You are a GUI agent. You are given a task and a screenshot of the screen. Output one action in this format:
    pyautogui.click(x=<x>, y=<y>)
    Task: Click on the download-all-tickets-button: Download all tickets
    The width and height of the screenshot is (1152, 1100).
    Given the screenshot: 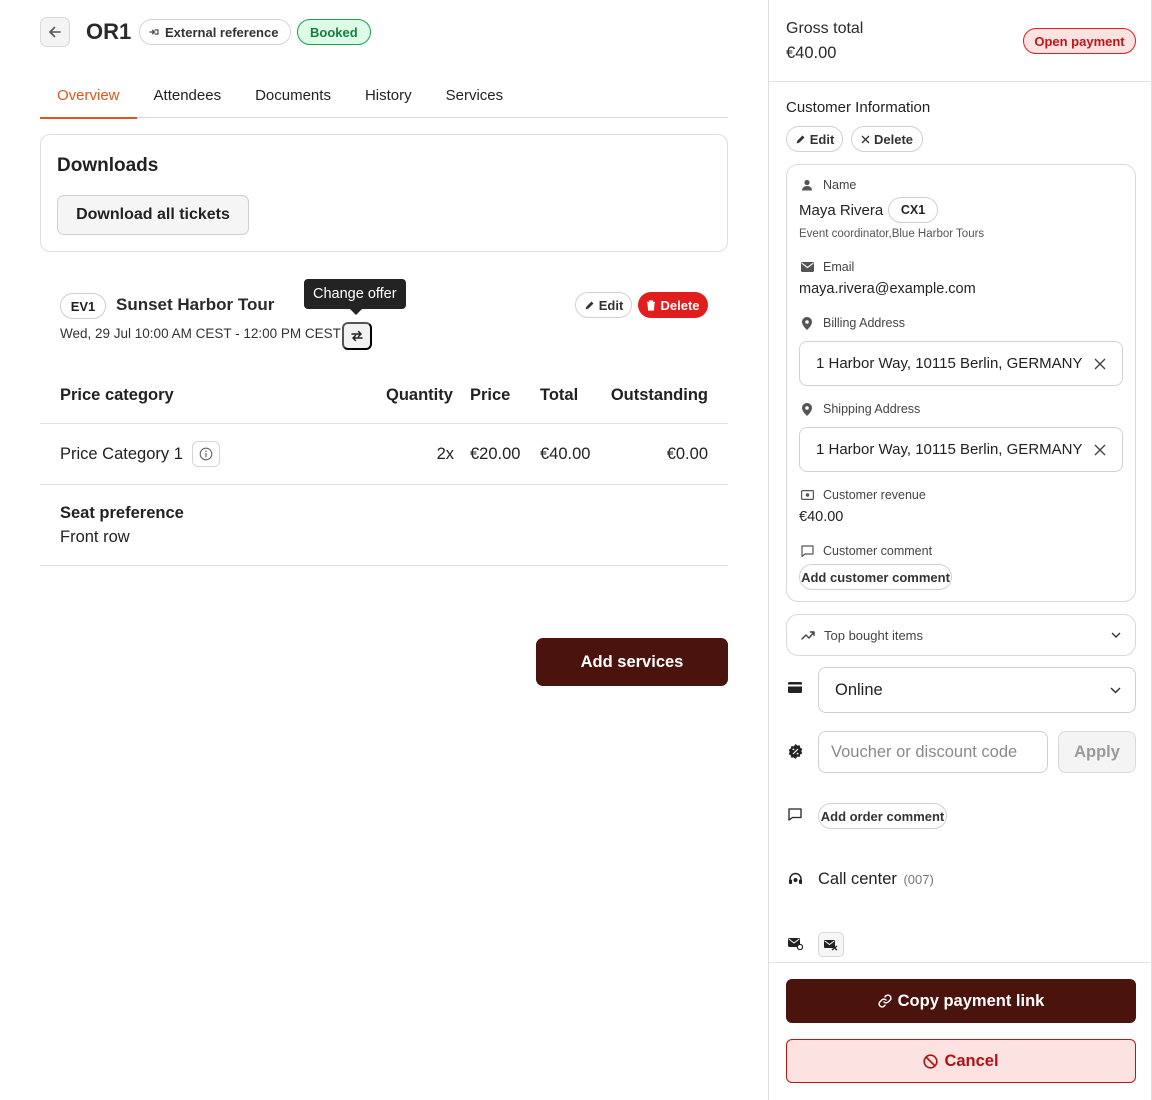 What is the action you would take?
    pyautogui.click(x=153, y=215)
    